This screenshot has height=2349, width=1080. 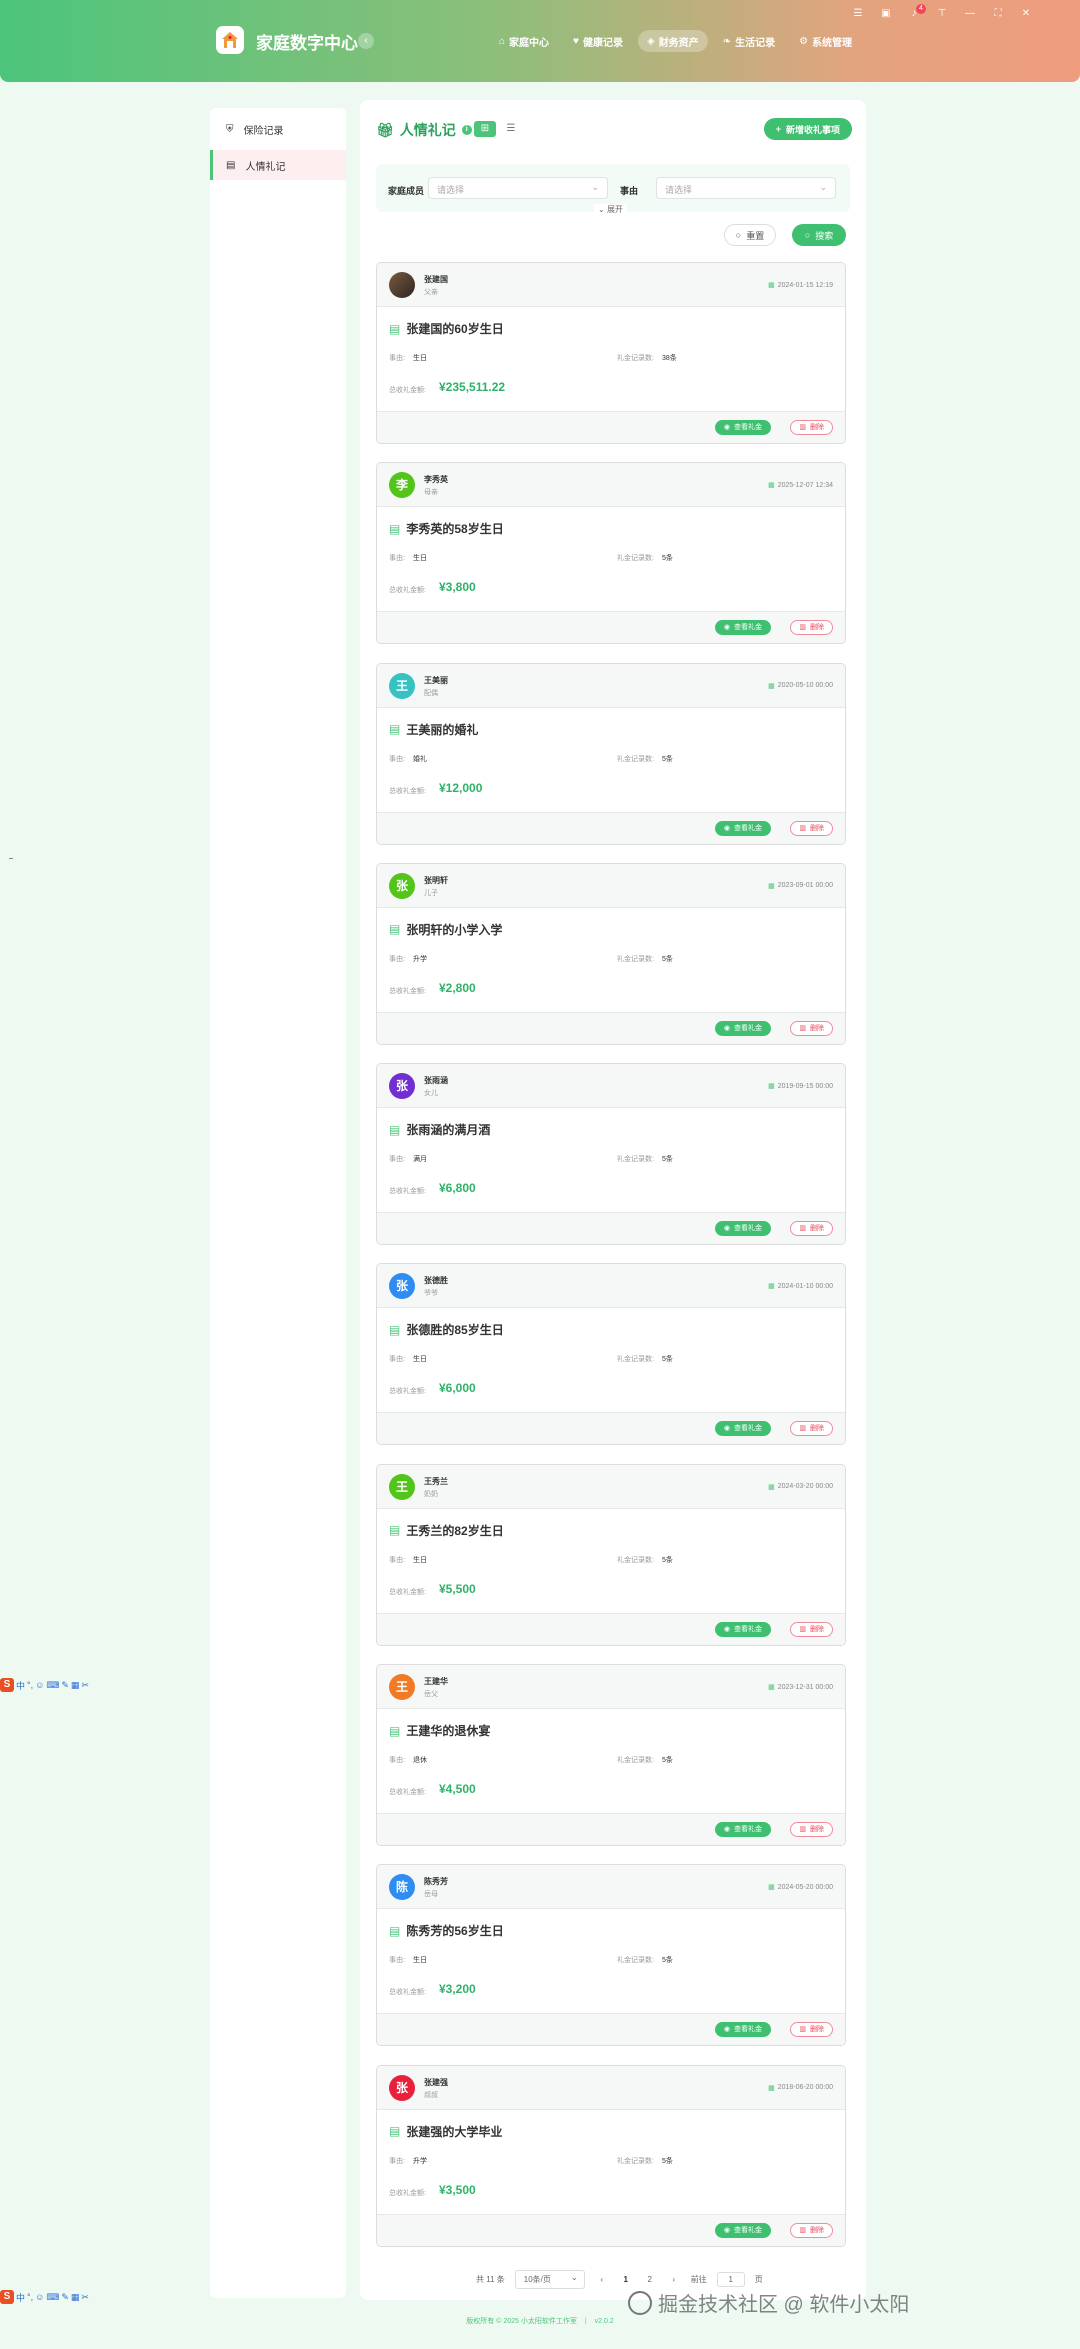 What do you see at coordinates (466, 130) in the screenshot?
I see `info-icon: i` at bounding box center [466, 130].